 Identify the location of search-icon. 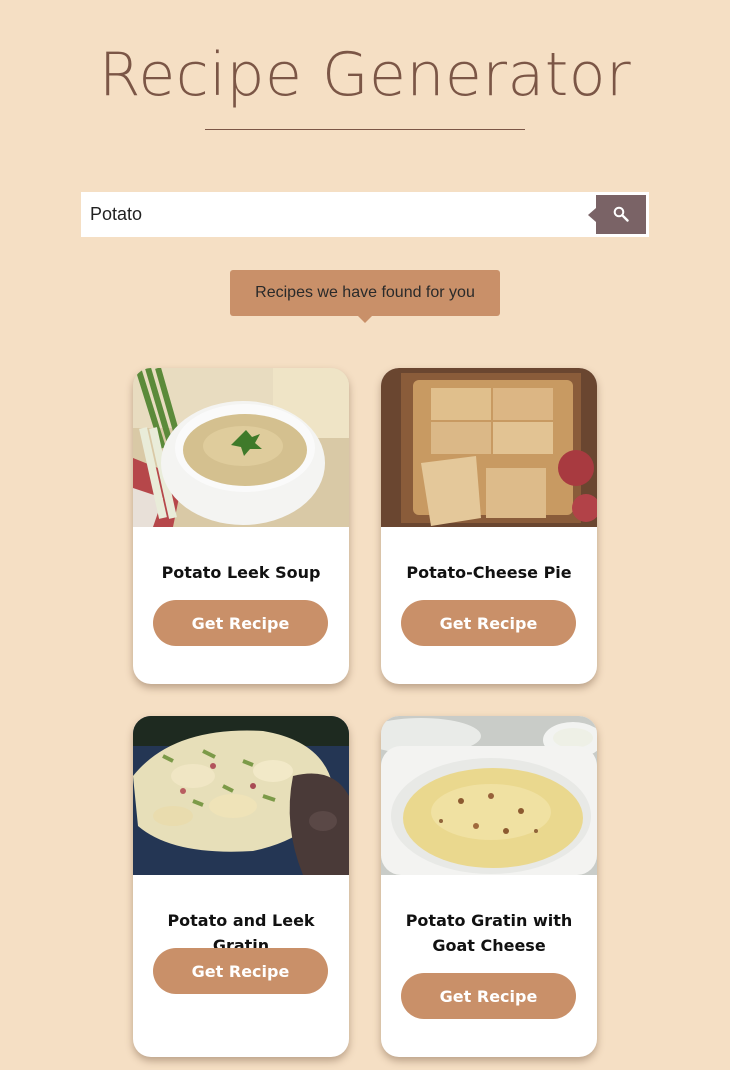
(621, 214).